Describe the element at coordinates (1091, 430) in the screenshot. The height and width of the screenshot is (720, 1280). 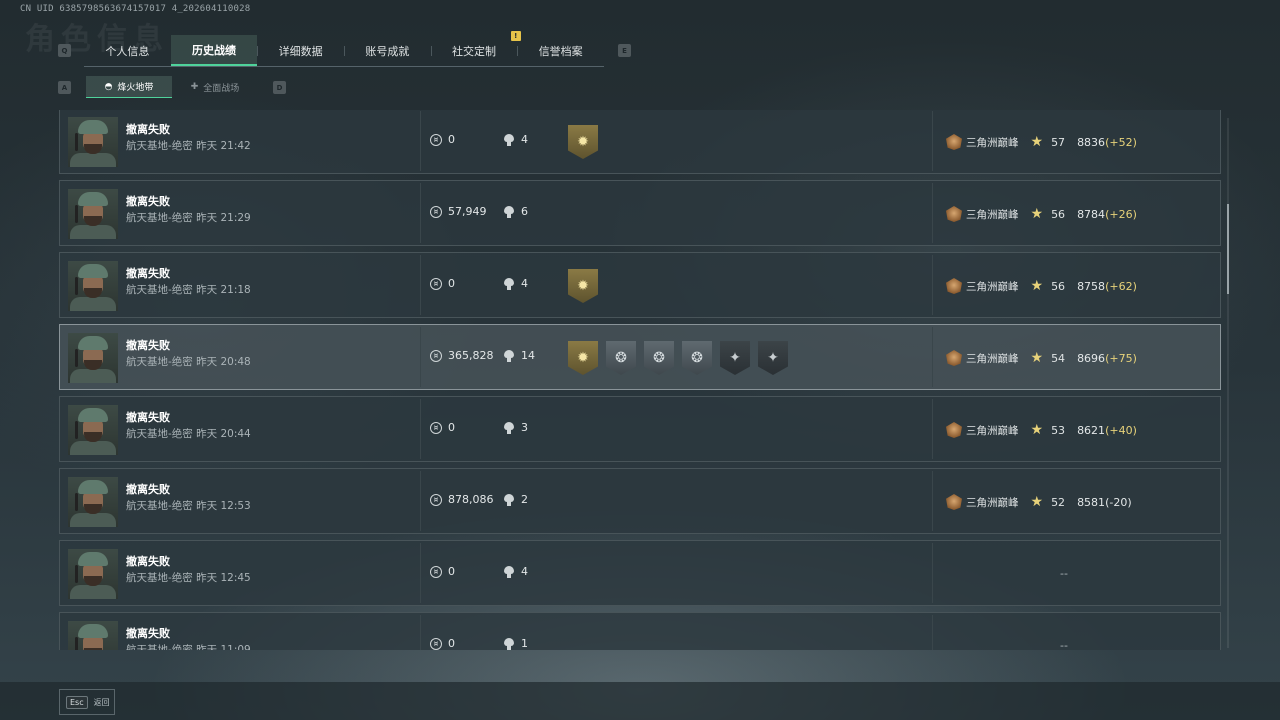
I see `score-value: 8621` at that location.